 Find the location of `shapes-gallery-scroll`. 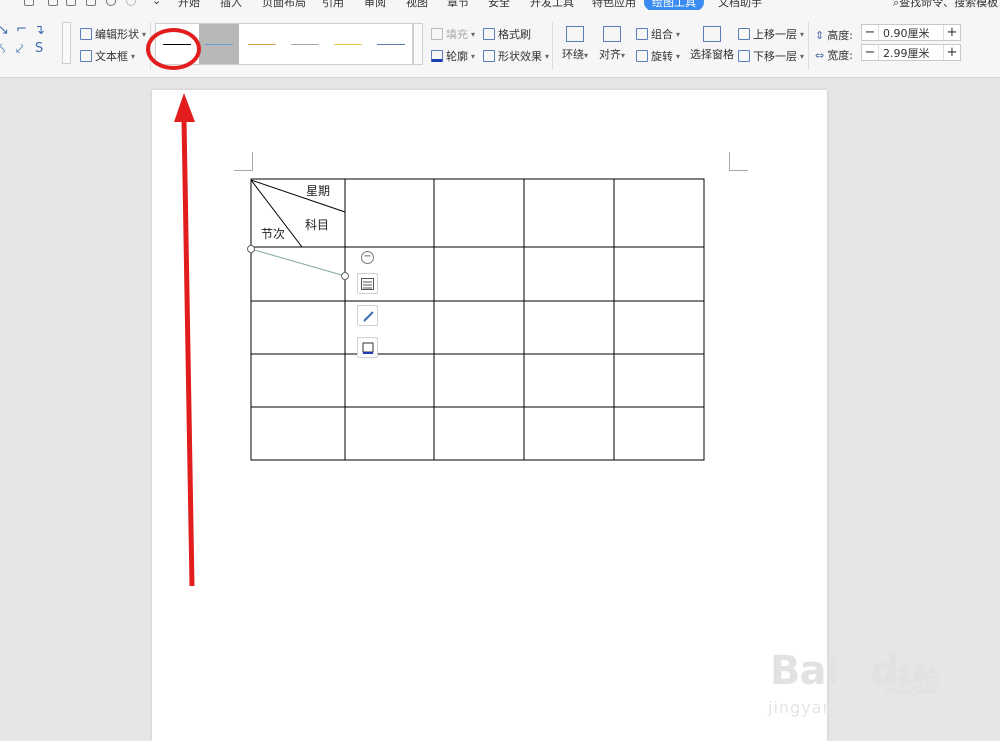

shapes-gallery-scroll is located at coordinates (66, 43).